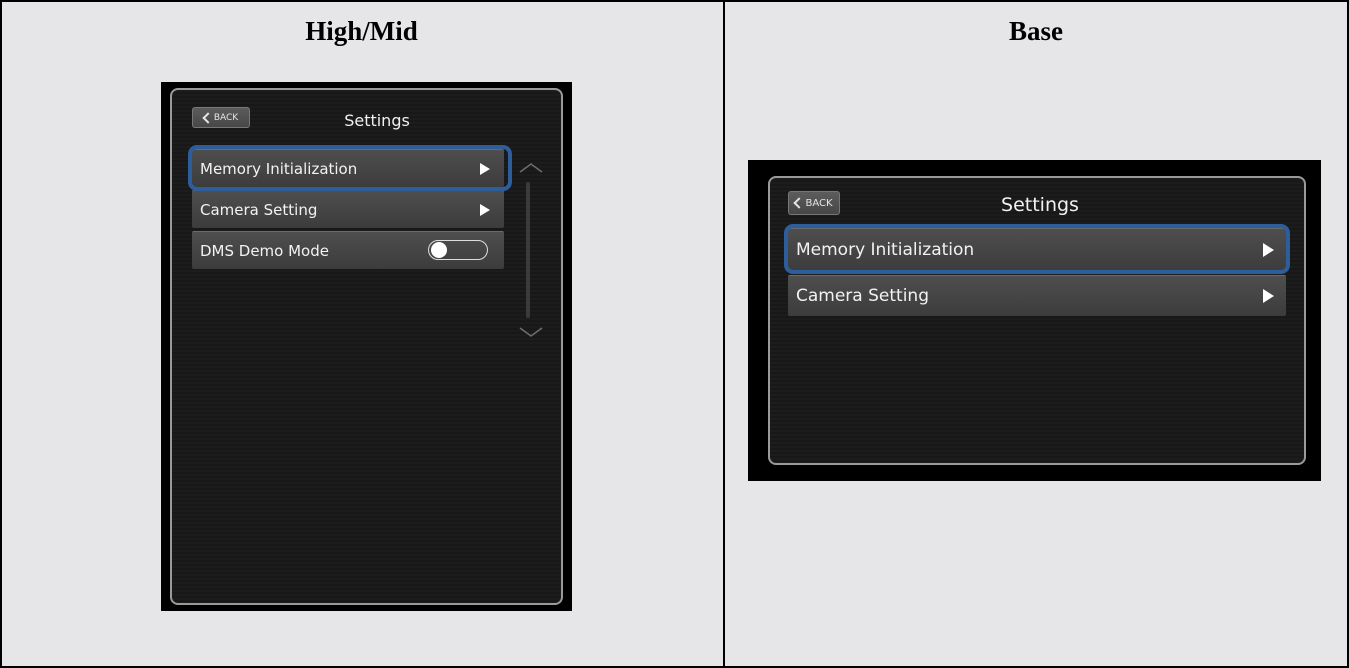 Image resolution: width=1349 pixels, height=668 pixels. What do you see at coordinates (528, 250) in the screenshot?
I see `scrollbar-track` at bounding box center [528, 250].